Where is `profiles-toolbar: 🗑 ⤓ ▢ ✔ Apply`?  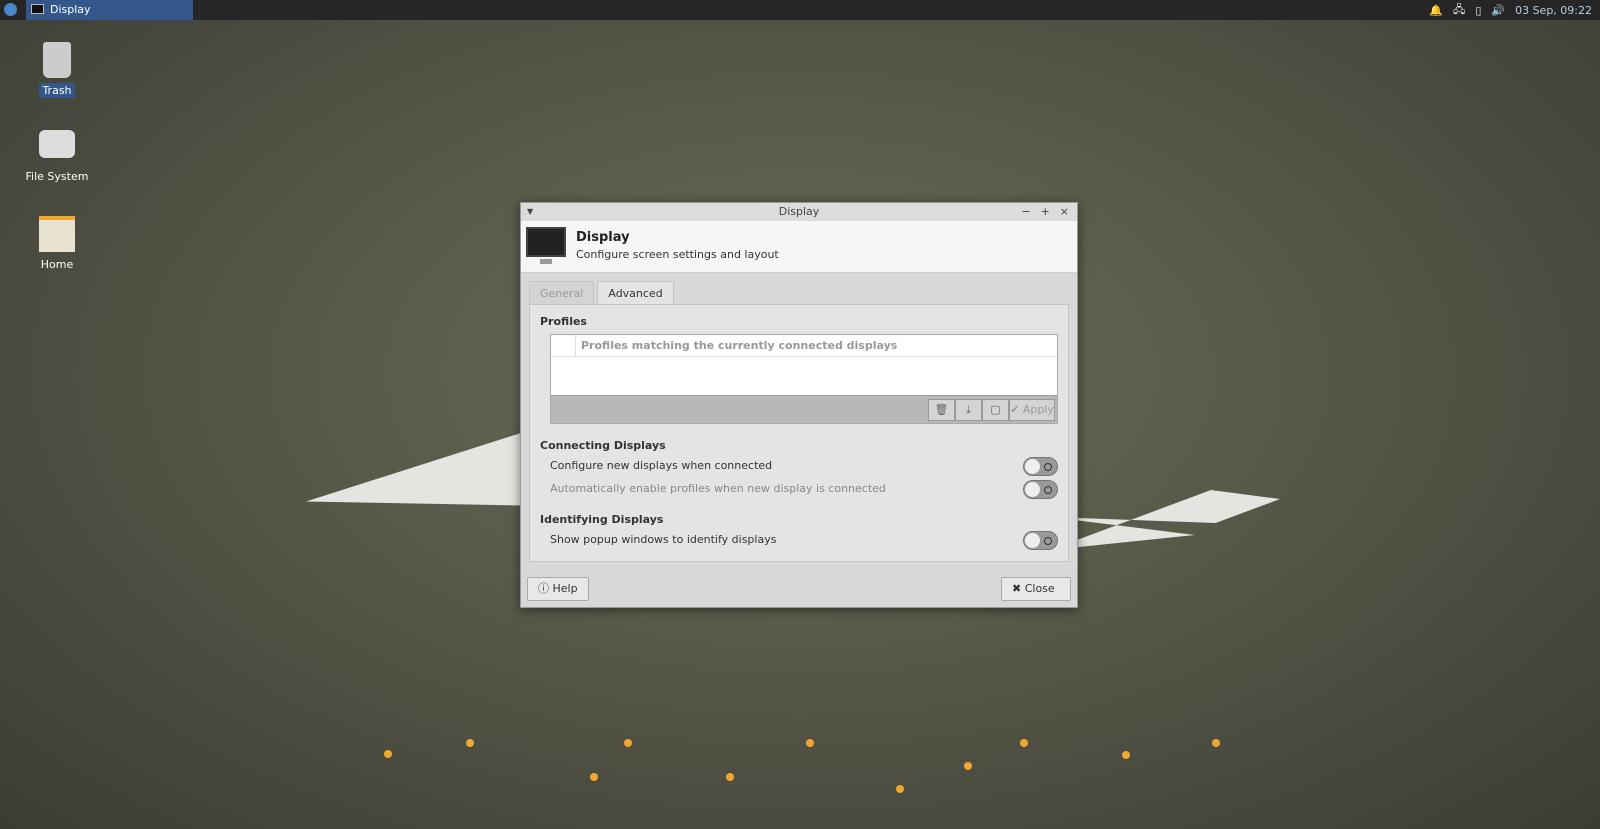 profiles-toolbar: 🗑 ⤓ ▢ ✔ Apply is located at coordinates (804, 409).